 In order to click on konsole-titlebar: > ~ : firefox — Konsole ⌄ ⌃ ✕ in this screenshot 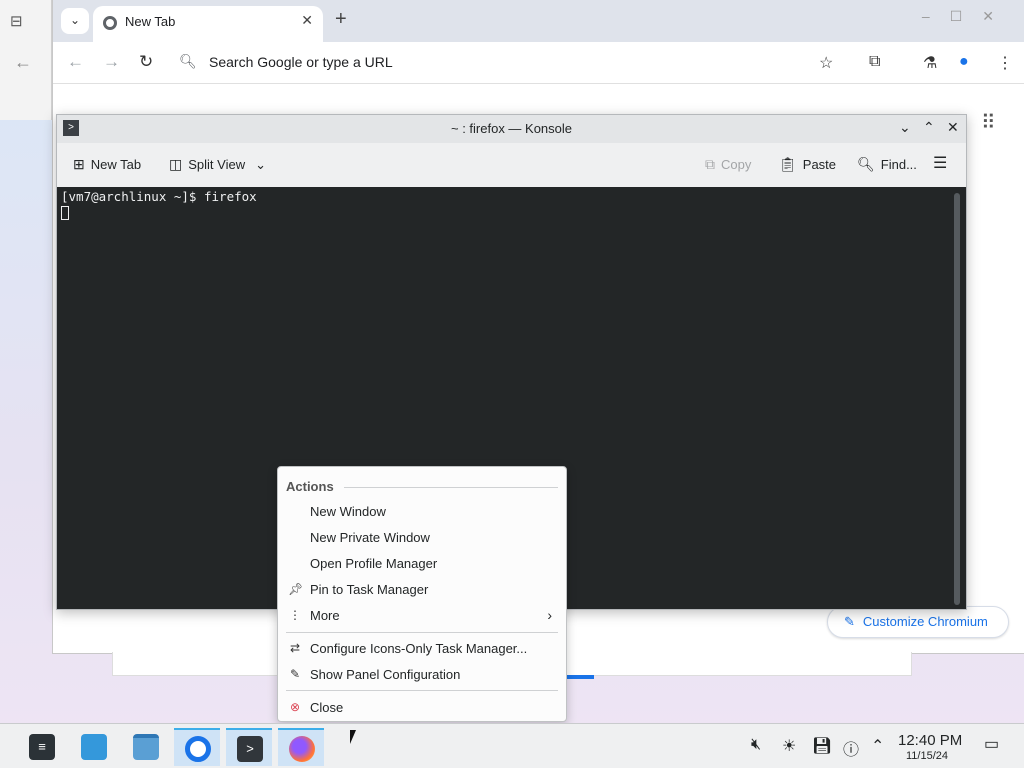, I will do `click(511, 129)`.